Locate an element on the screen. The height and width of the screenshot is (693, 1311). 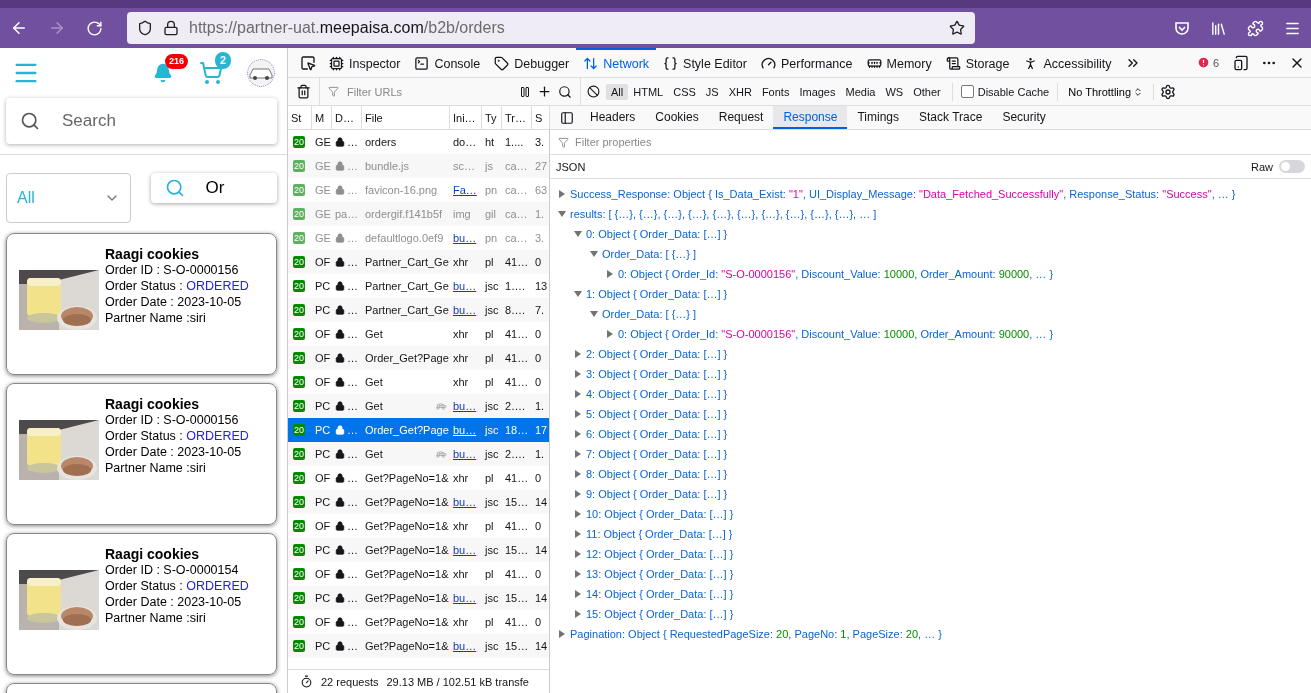
devtools-tab: Inspector is located at coordinates (365, 62).